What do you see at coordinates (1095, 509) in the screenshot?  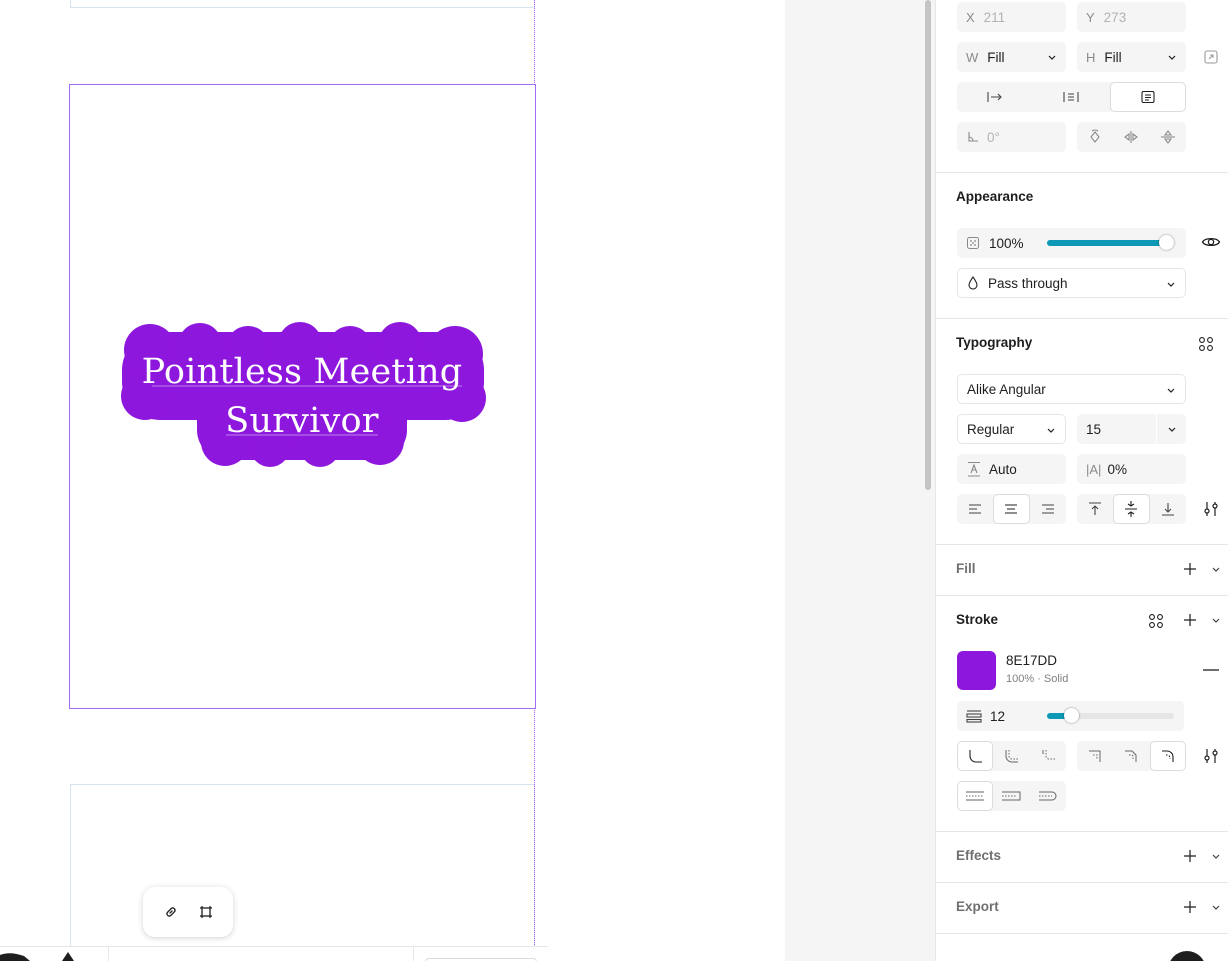 I see `align-top-option` at bounding box center [1095, 509].